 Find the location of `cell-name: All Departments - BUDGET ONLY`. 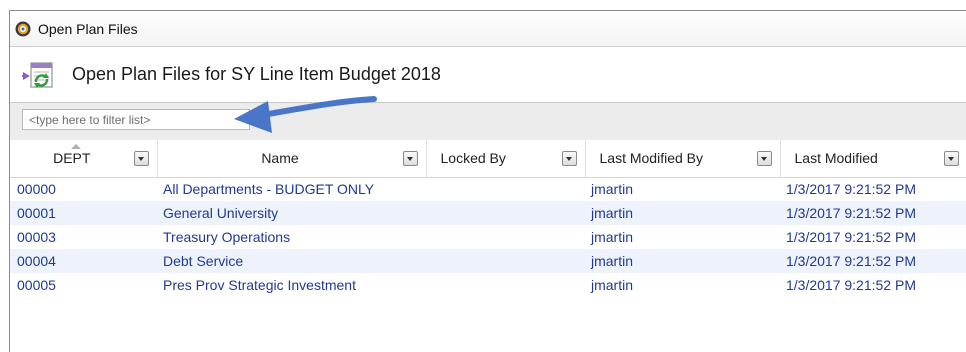

cell-name: All Departments - BUDGET ONLY is located at coordinates (269, 189).